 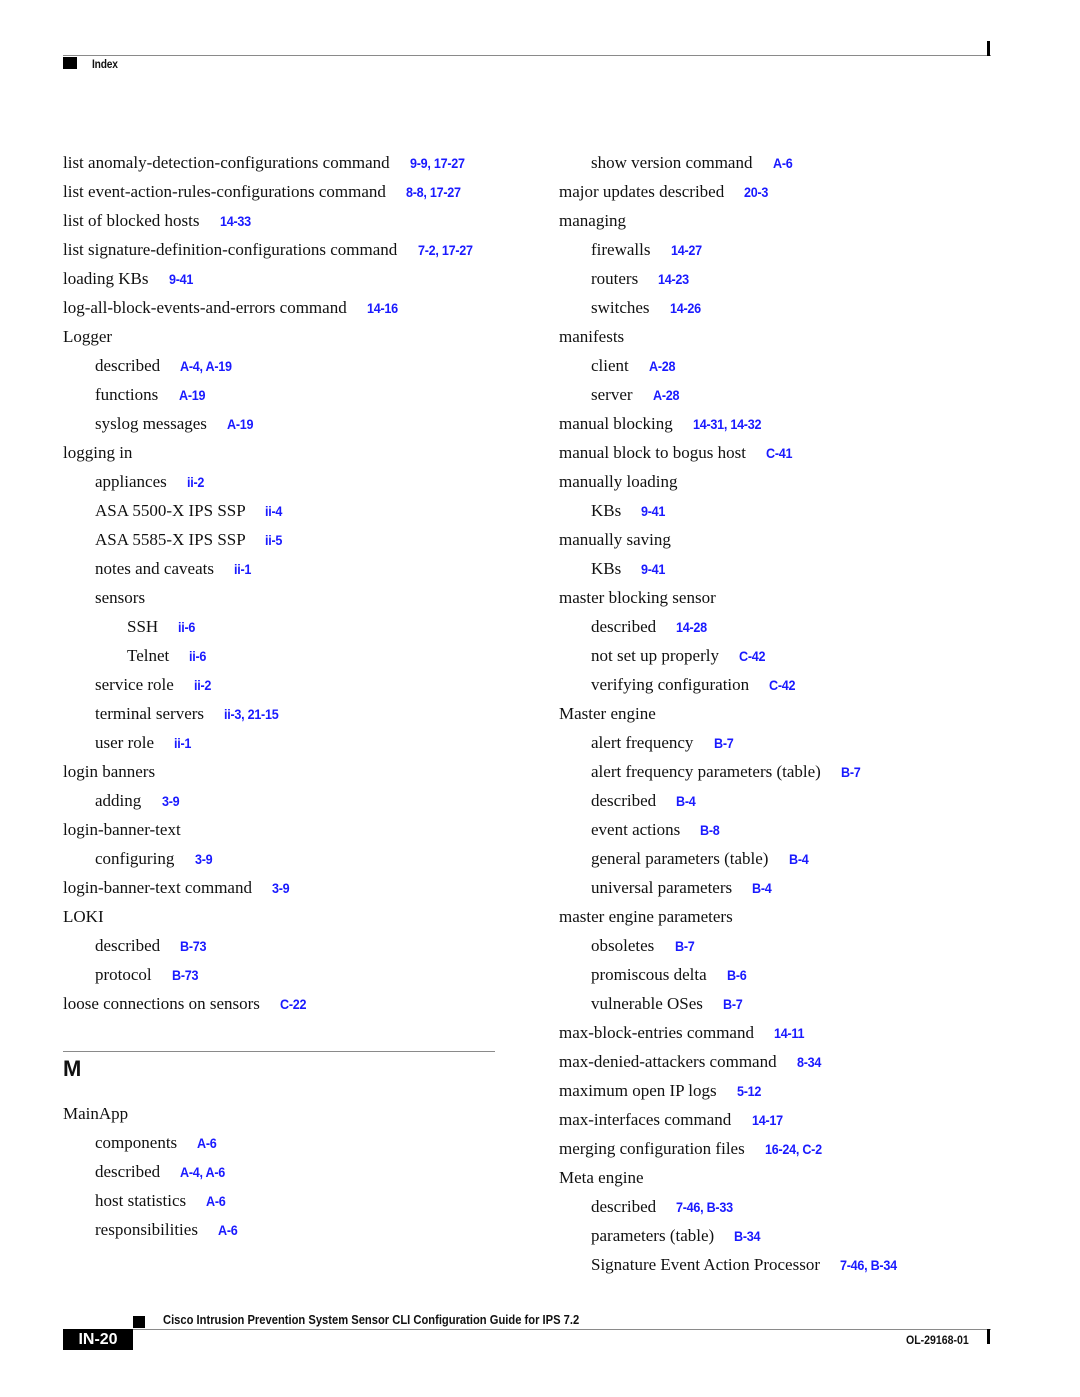 What do you see at coordinates (120, 597) in the screenshot?
I see `index-term: sensors` at bounding box center [120, 597].